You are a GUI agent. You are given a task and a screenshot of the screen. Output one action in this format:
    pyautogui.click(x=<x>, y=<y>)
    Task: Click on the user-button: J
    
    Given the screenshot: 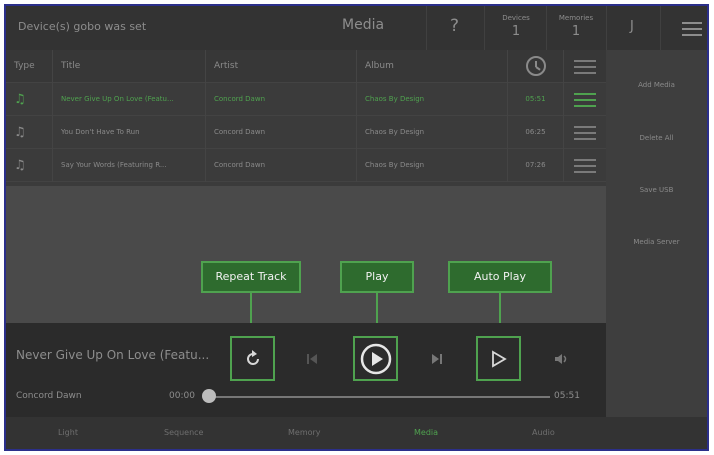 What is the action you would take?
    pyautogui.click(x=632, y=26)
    